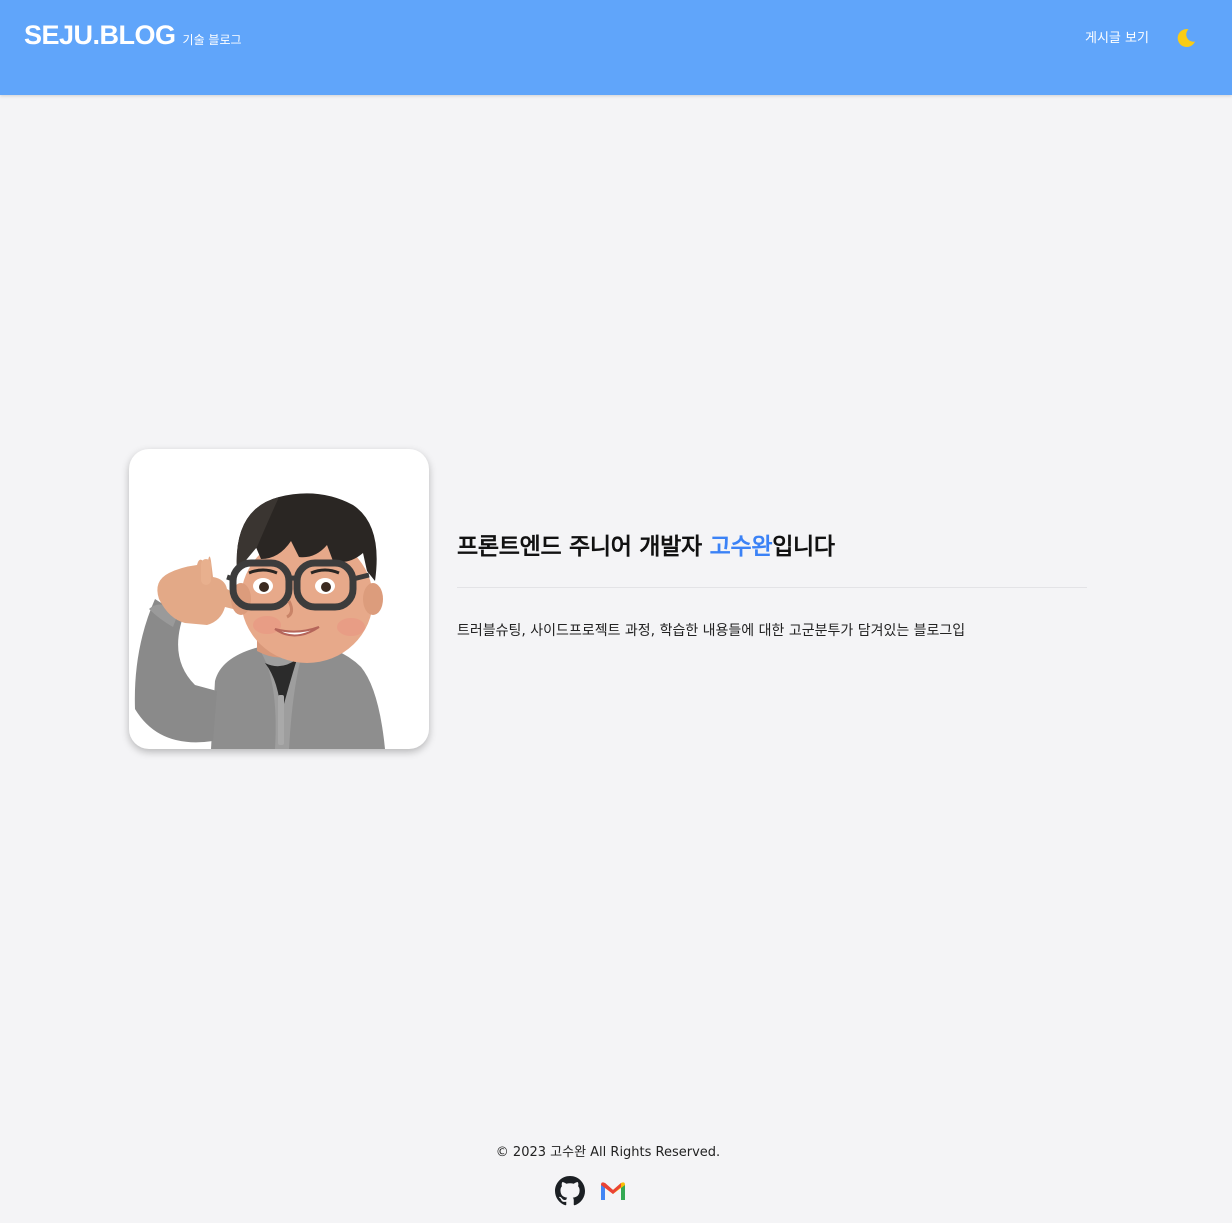 Image resolution: width=1232 pixels, height=1223 pixels. I want to click on copyright-text: © 2023 고수완 All Rights Reserved., so click(608, 1152).